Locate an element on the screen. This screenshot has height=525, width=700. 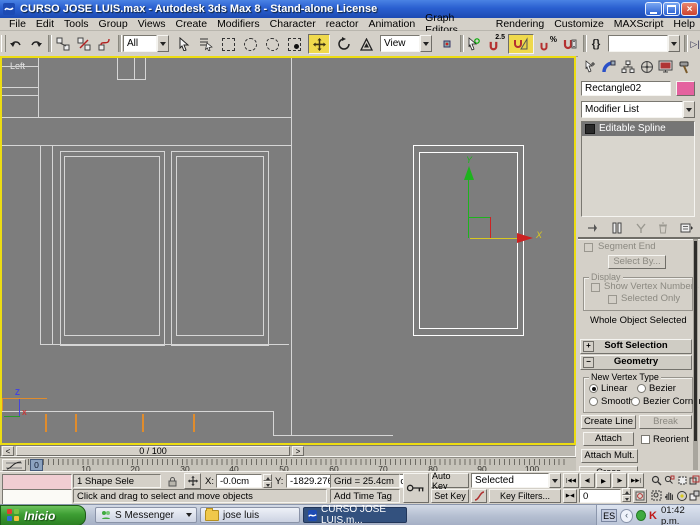
zoom-button is located at coordinates (656, 480).